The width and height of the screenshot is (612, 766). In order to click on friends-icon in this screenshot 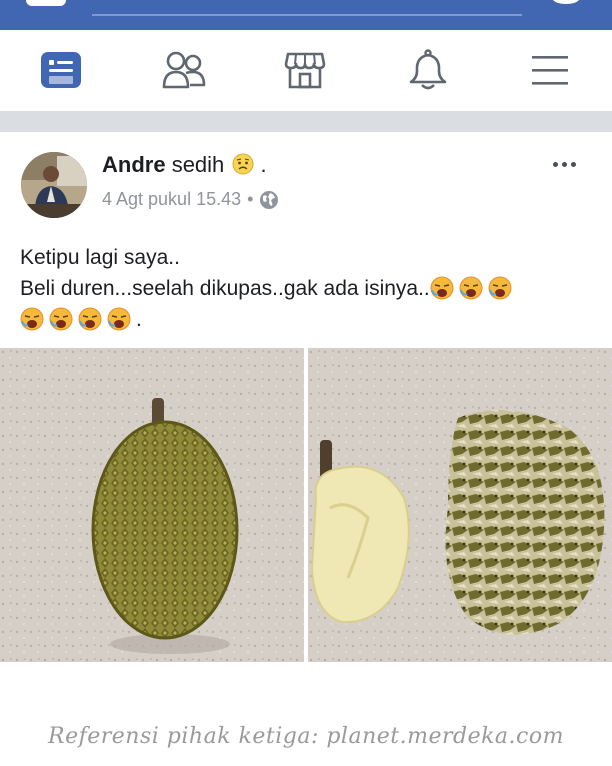, I will do `click(184, 70)`.